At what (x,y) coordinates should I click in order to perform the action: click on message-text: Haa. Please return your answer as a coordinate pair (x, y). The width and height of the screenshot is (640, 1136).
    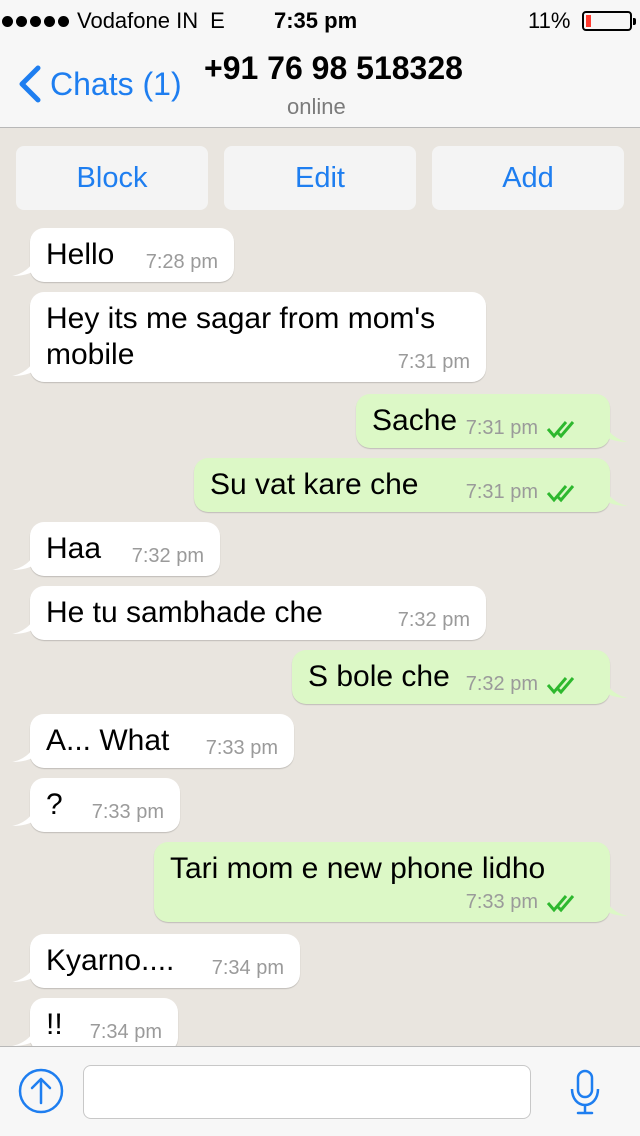
    Looking at the image, I should click on (74, 548).